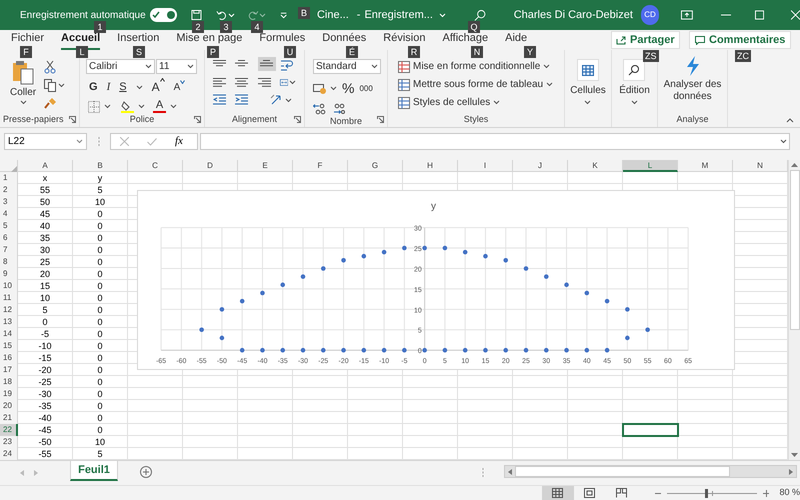 The image size is (800, 500). What do you see at coordinates (284, 82) in the screenshot?
I see `merge-center-icon` at bounding box center [284, 82].